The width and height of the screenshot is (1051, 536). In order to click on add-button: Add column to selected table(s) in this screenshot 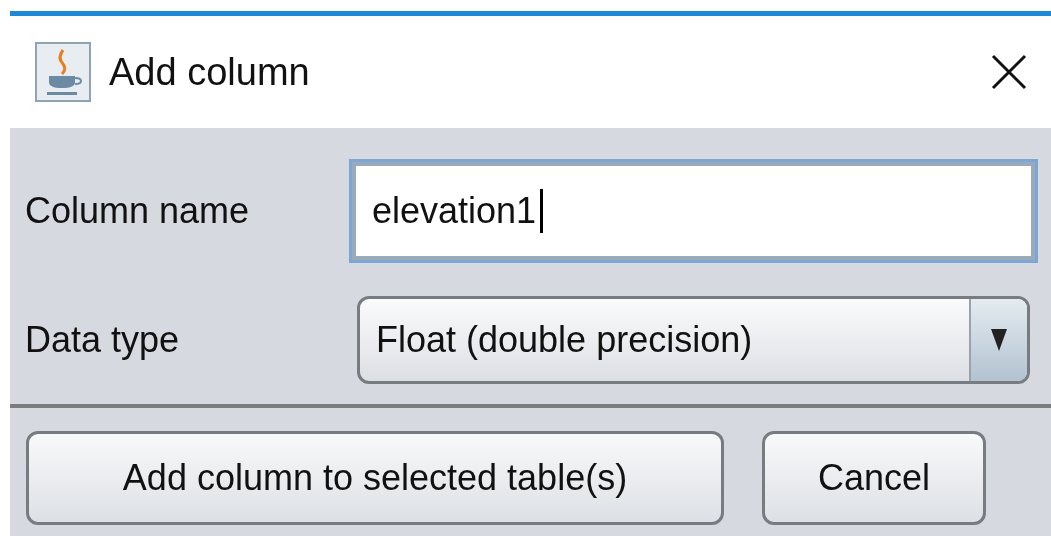, I will do `click(375, 478)`.